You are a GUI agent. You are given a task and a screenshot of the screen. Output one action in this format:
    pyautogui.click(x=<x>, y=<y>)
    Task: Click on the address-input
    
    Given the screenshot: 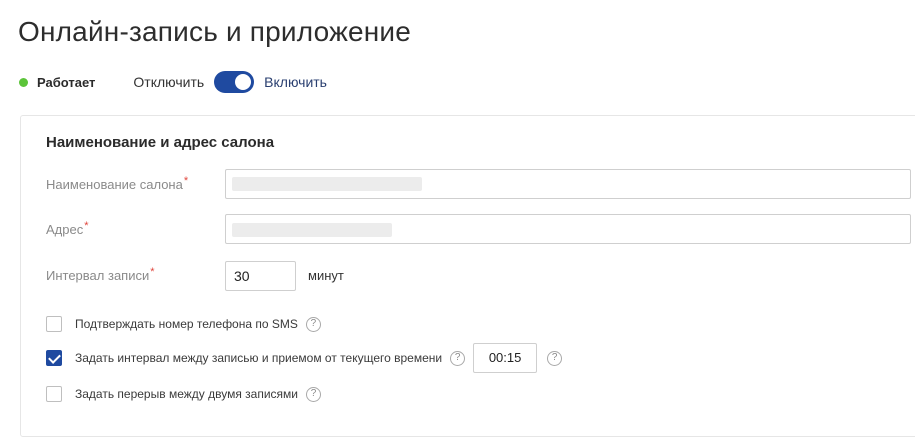 What is the action you would take?
    pyautogui.click(x=568, y=229)
    